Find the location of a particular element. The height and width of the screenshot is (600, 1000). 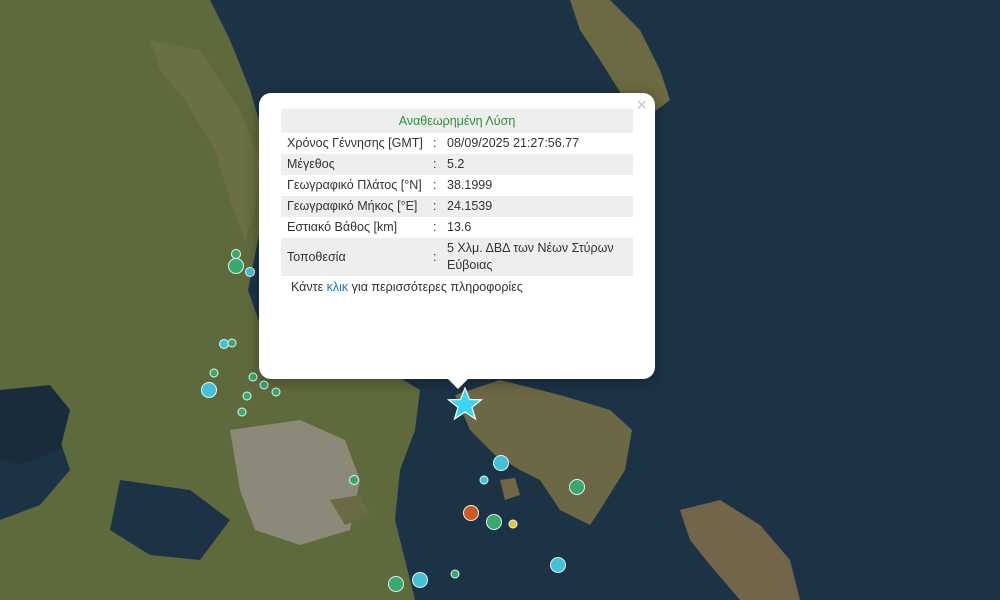

row-value: 5.2 is located at coordinates (537, 164).